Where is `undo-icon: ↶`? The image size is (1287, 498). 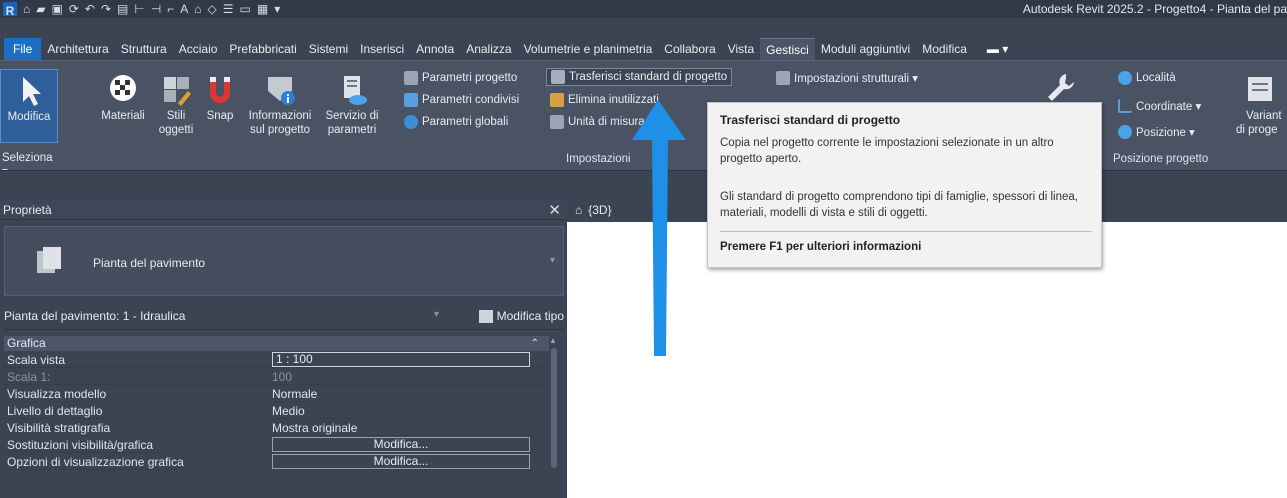
undo-icon: ↶ is located at coordinates (90, 9).